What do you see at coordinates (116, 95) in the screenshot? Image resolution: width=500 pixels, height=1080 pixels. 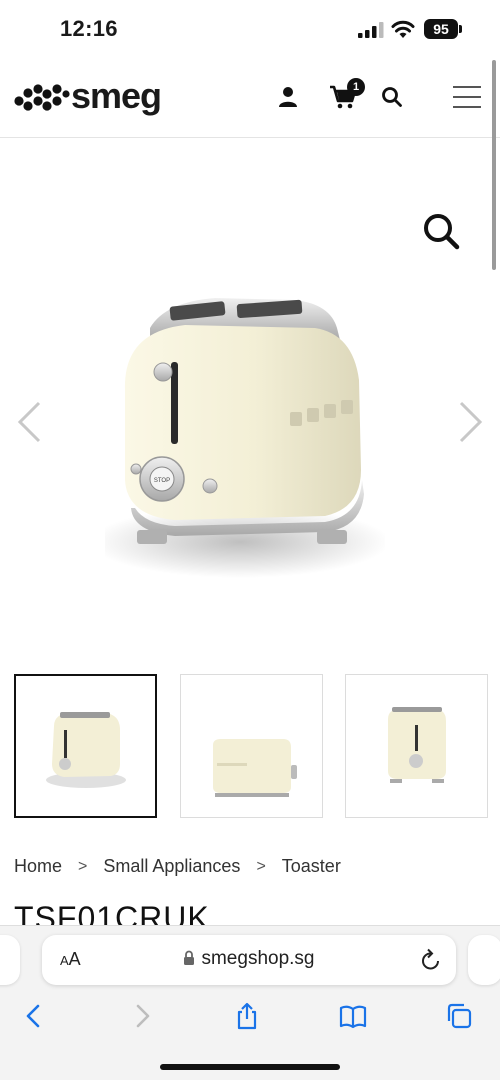 I see `logo-text: smeg` at bounding box center [116, 95].